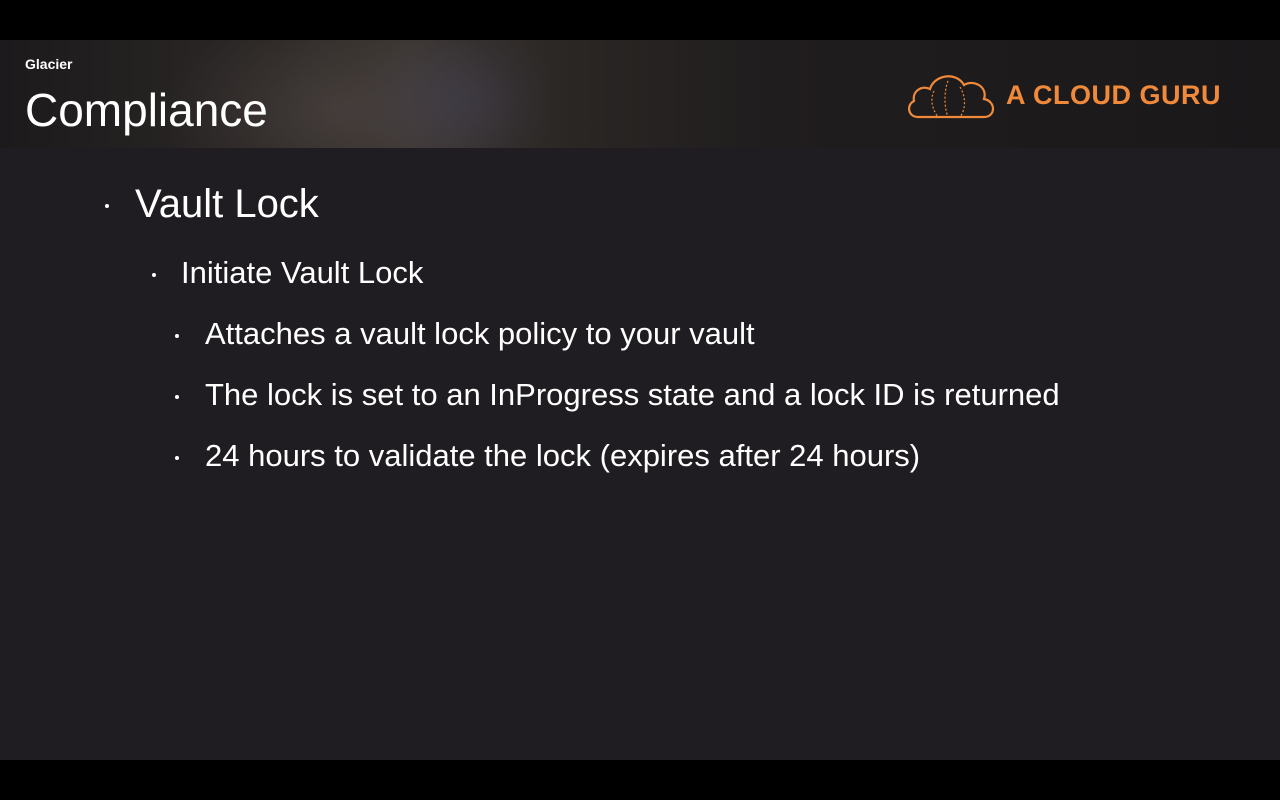 The width and height of the screenshot is (1280, 800). What do you see at coordinates (951, 97) in the screenshot?
I see `cloud-icon` at bounding box center [951, 97].